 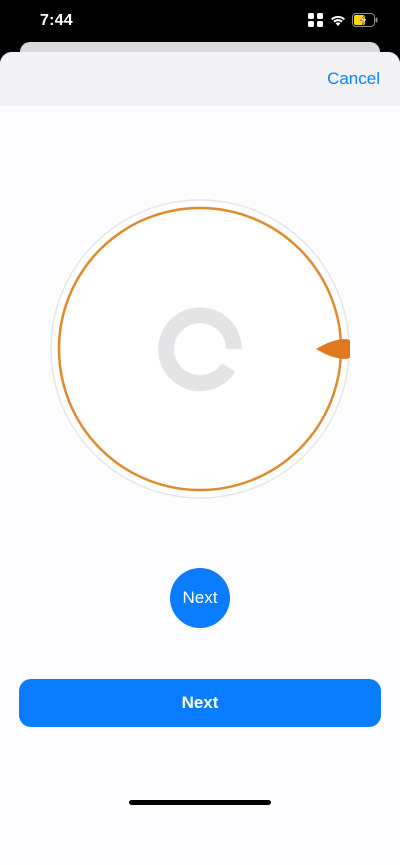 What do you see at coordinates (338, 20) in the screenshot?
I see `wifi-icon` at bounding box center [338, 20].